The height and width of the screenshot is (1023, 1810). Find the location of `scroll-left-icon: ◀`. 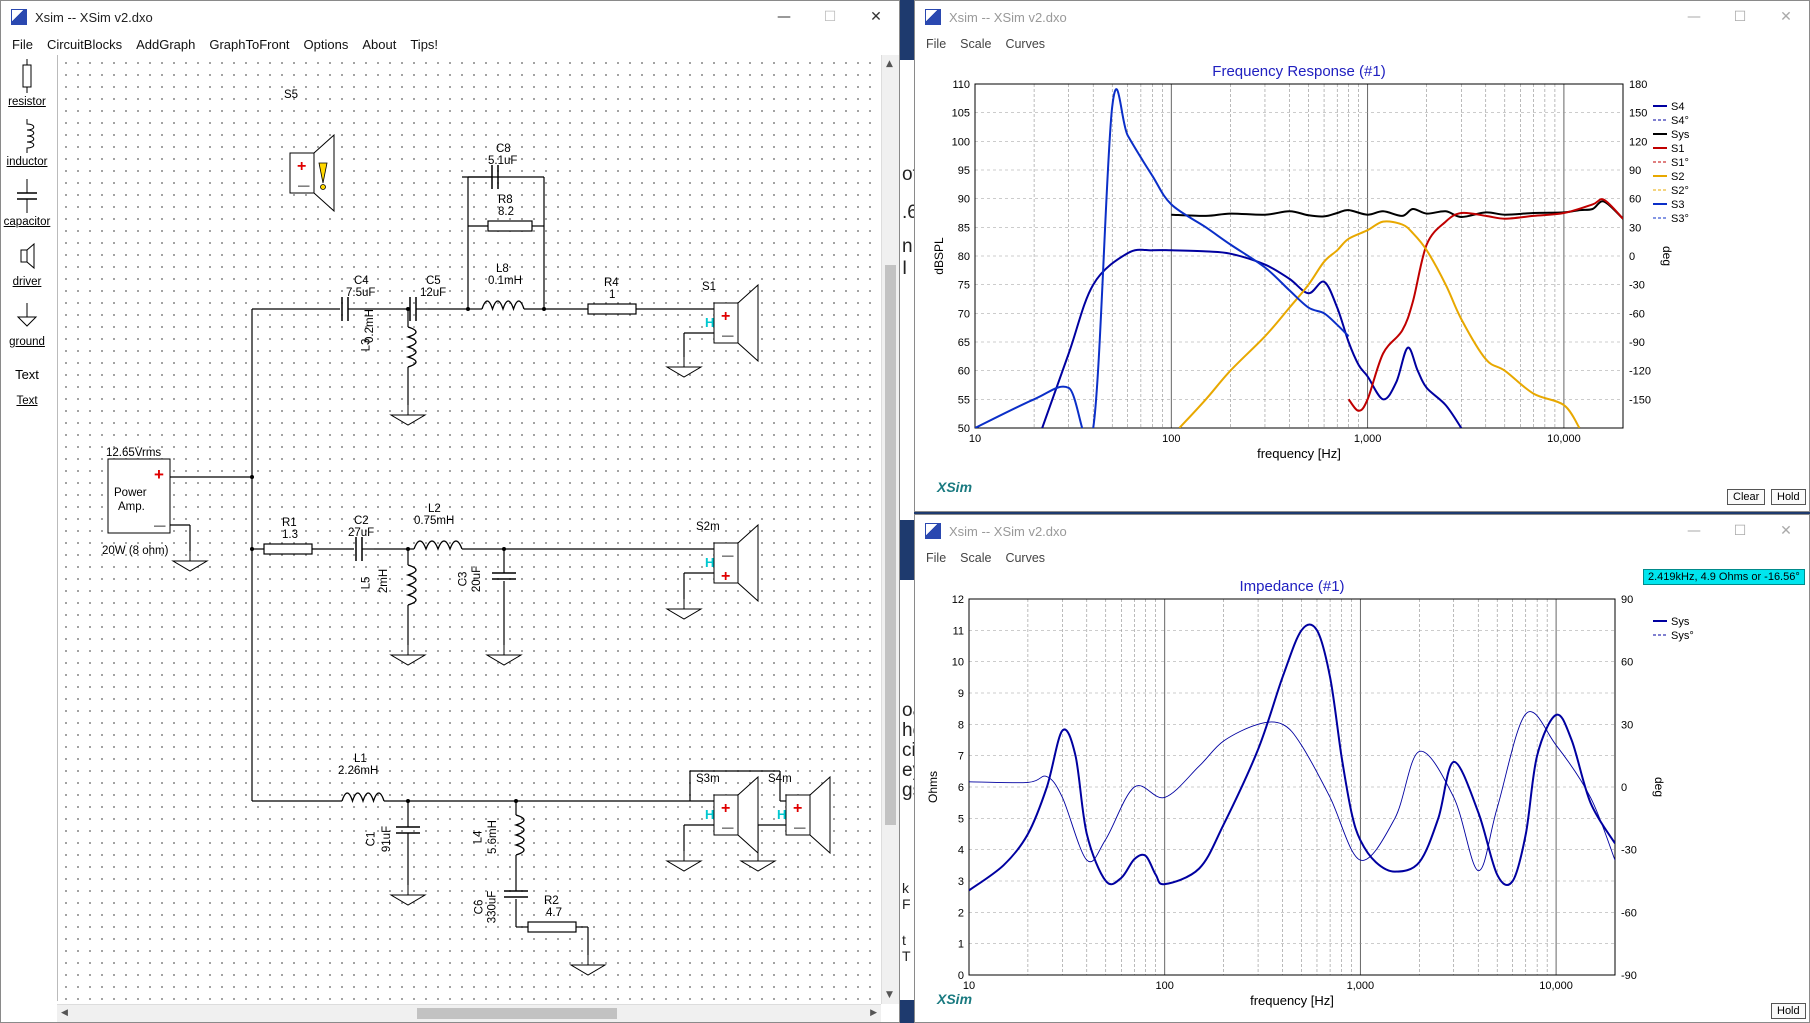

scroll-left-icon: ◀ is located at coordinates (64, 1013).